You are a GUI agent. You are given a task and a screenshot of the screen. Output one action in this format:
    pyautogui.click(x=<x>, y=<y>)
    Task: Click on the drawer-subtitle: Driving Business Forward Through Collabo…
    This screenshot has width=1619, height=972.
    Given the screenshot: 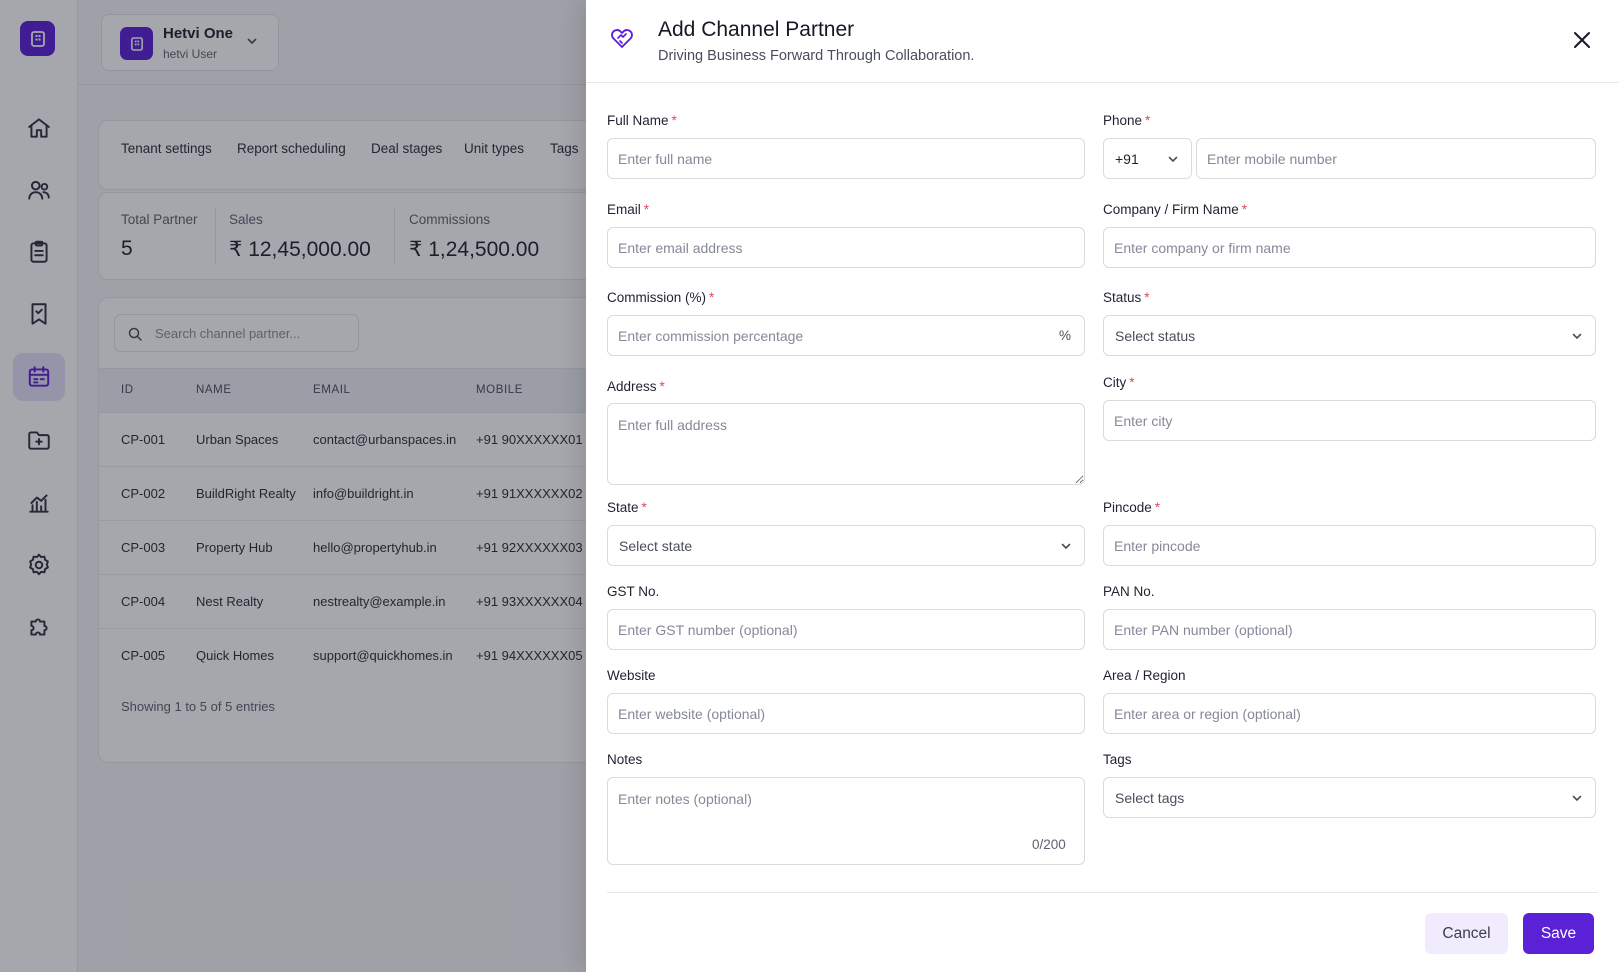 What is the action you would take?
    pyautogui.click(x=816, y=56)
    